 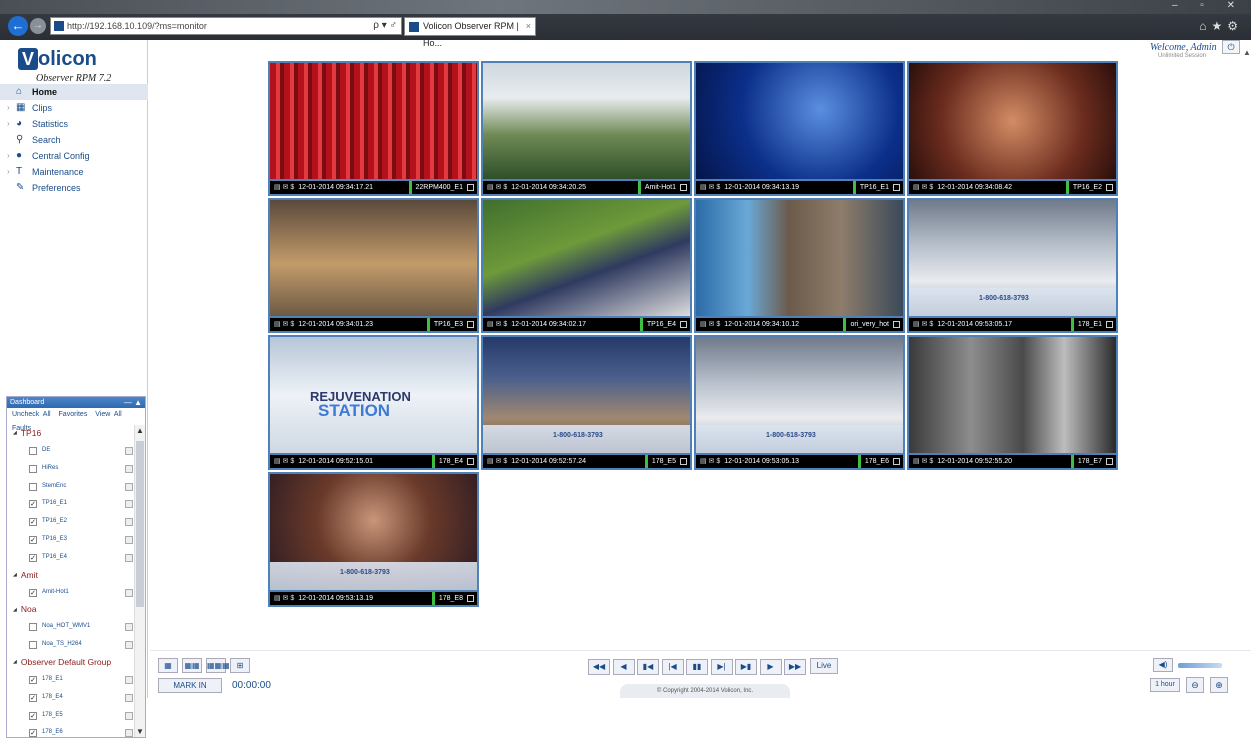 What do you see at coordinates (1219, 685) in the screenshot?
I see `zoom-in-button: ⊕` at bounding box center [1219, 685].